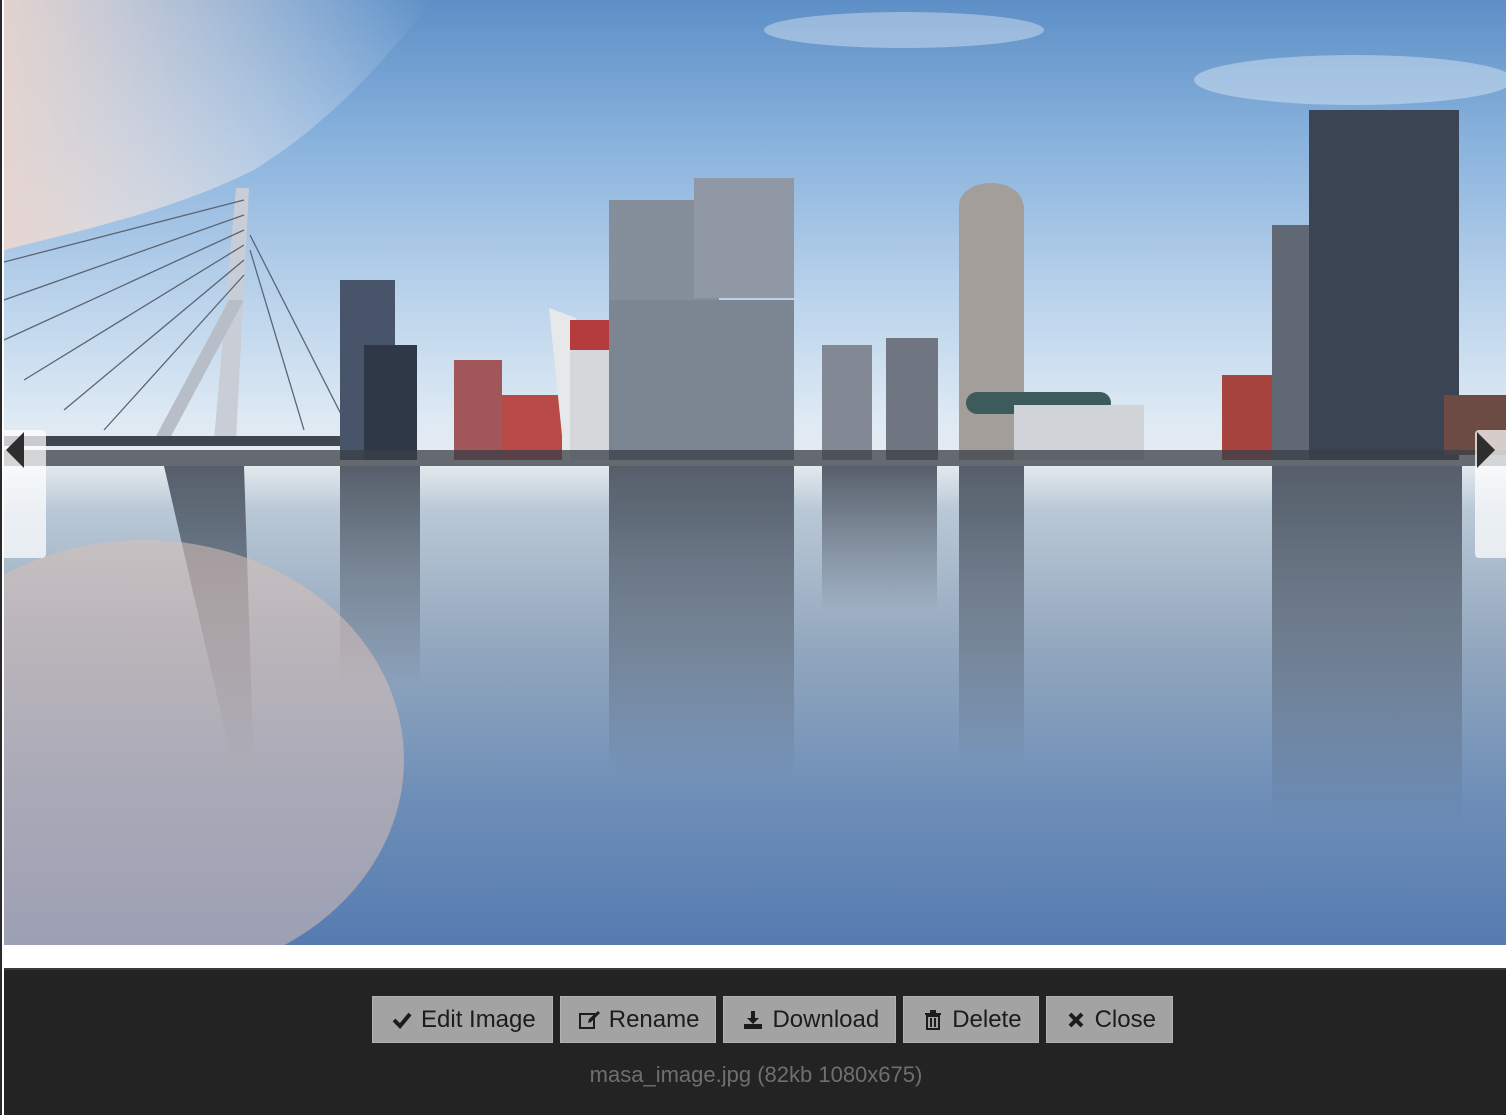 This screenshot has width=1506, height=1115. What do you see at coordinates (1486, 450) in the screenshot?
I see `caret-right-icon` at bounding box center [1486, 450].